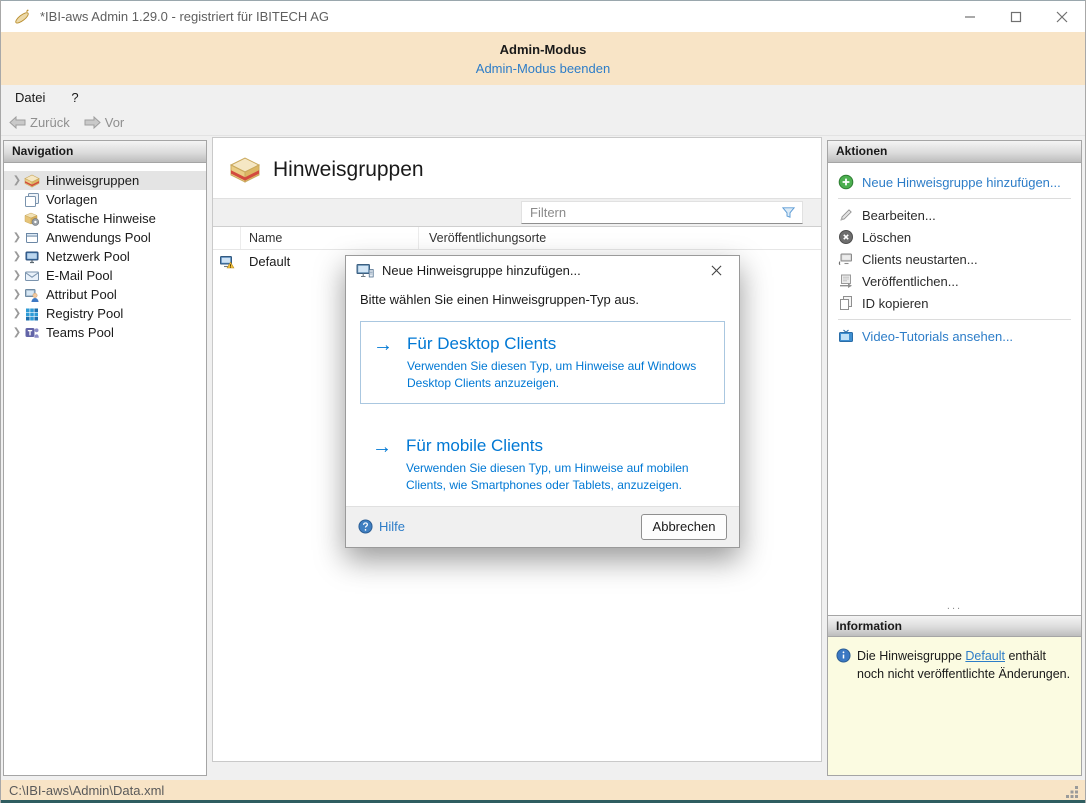 This screenshot has width=1086, height=803. What do you see at coordinates (517, 168) in the screenshot?
I see `content-header: Hinweisgruppen` at bounding box center [517, 168].